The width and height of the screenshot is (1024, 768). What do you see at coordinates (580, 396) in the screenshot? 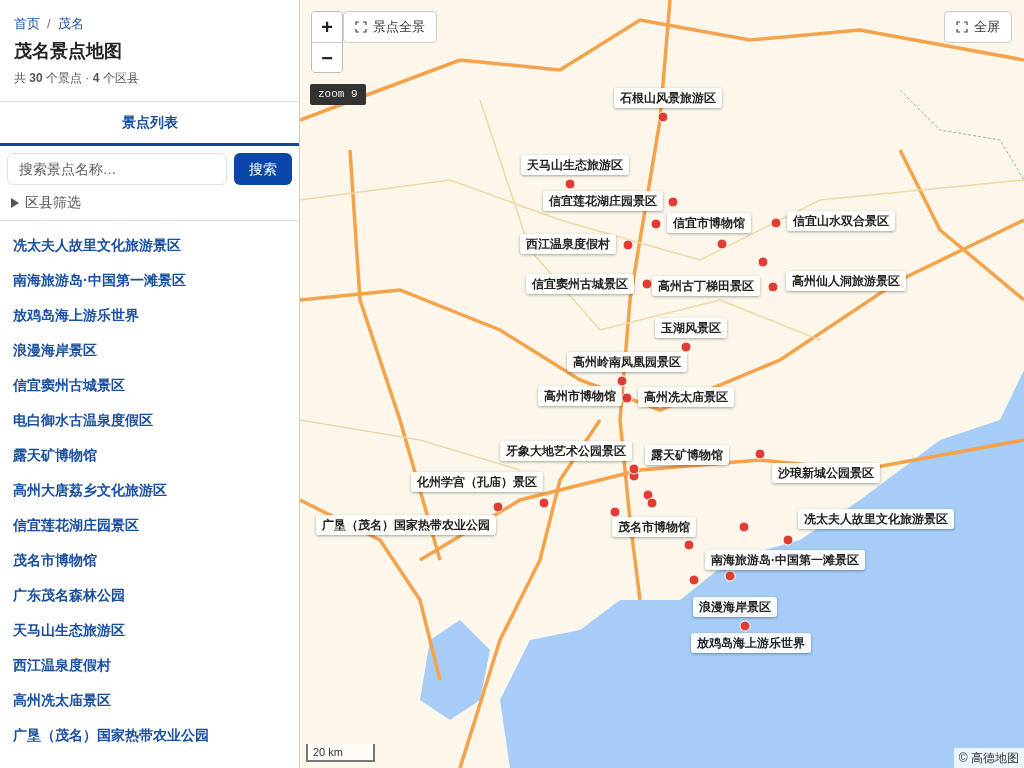
I see `marker-label: 高州市博物馆` at bounding box center [580, 396].